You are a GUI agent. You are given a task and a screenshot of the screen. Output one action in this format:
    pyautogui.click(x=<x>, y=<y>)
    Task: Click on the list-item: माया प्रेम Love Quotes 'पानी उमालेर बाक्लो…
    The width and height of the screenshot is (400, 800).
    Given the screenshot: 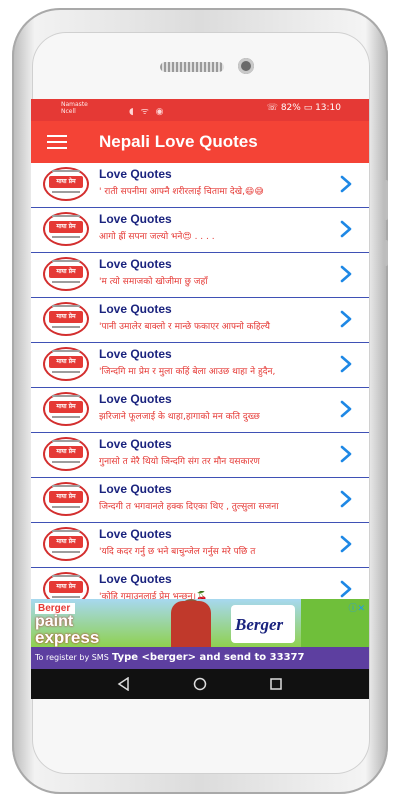 What is the action you would take?
    pyautogui.click(x=200, y=320)
    